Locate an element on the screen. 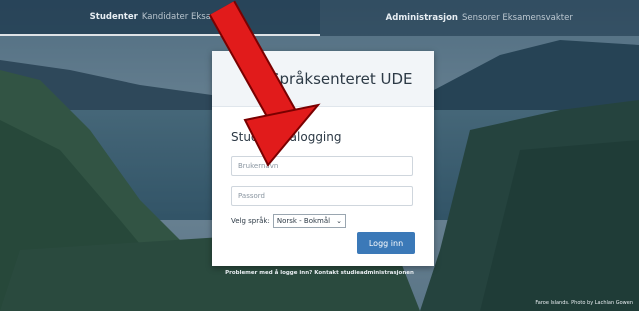  annotation-arrow is located at coordinates (264, 83).